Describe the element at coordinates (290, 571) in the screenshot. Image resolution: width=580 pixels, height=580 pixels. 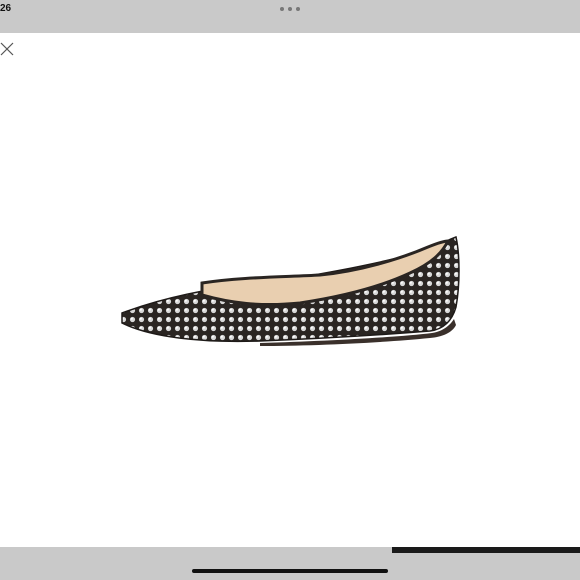
I see `home-indicator` at that location.